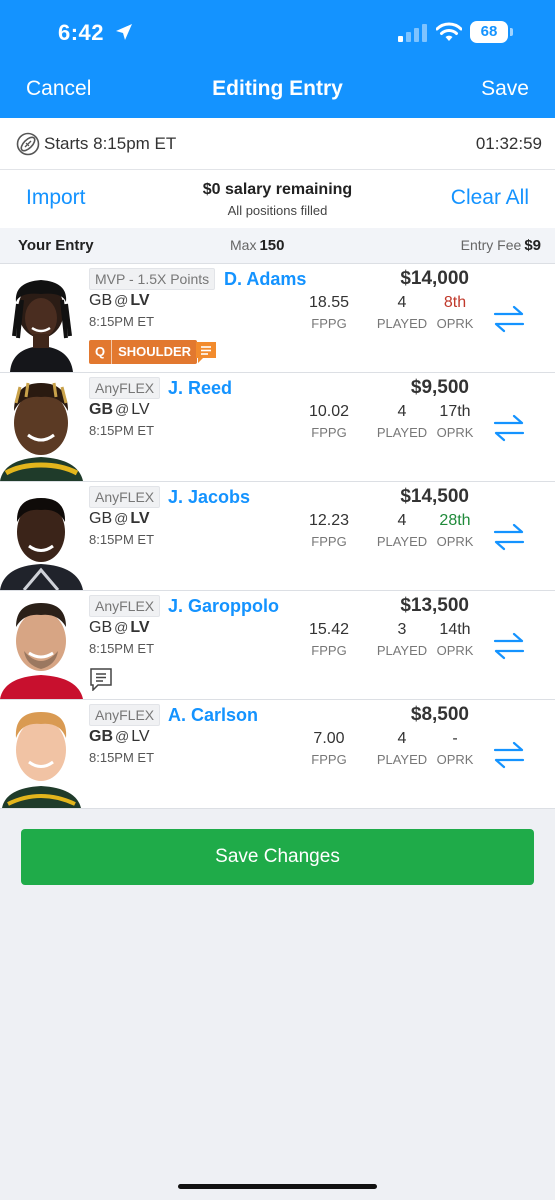 The height and width of the screenshot is (1200, 555). I want to click on location-arrow-icon, so click(124, 32).